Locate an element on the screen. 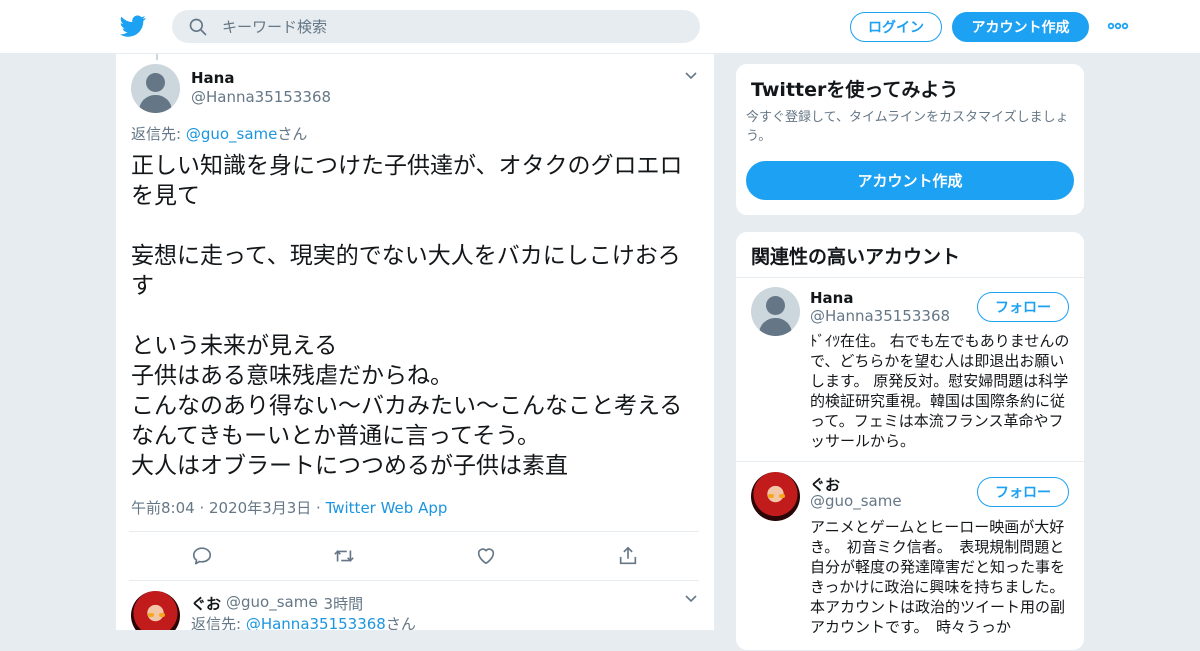 Image resolution: width=1200 pixels, height=651 pixels. reply-to-link: @Hanna35153368 is located at coordinates (316, 622).